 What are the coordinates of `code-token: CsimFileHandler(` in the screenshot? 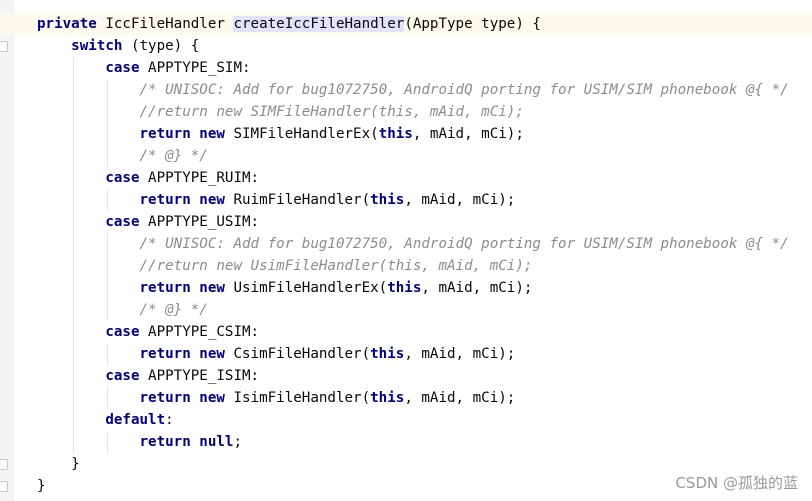 It's located at (297, 354).